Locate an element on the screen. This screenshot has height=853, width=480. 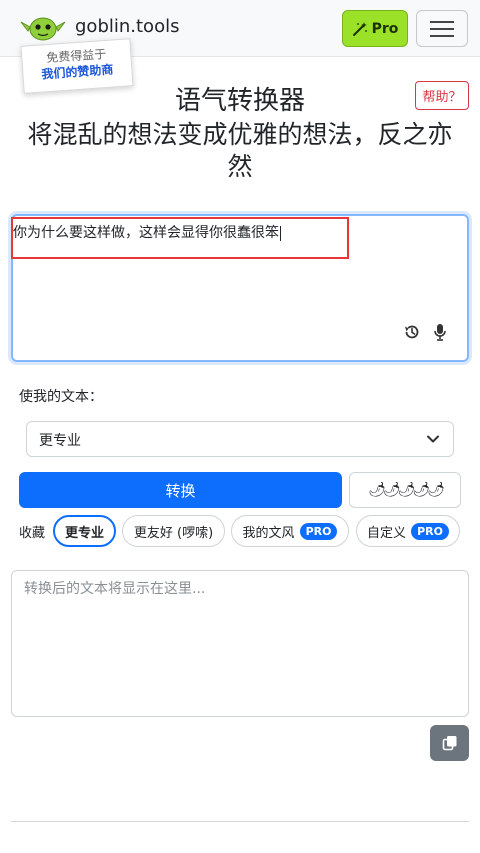
history-icon is located at coordinates (412, 332).